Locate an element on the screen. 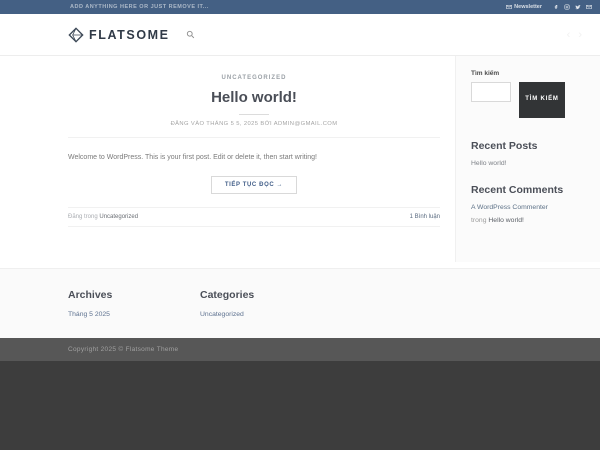 The width and height of the screenshot is (600, 450). posted-in: Đăng trong Uncategorized is located at coordinates (103, 217).